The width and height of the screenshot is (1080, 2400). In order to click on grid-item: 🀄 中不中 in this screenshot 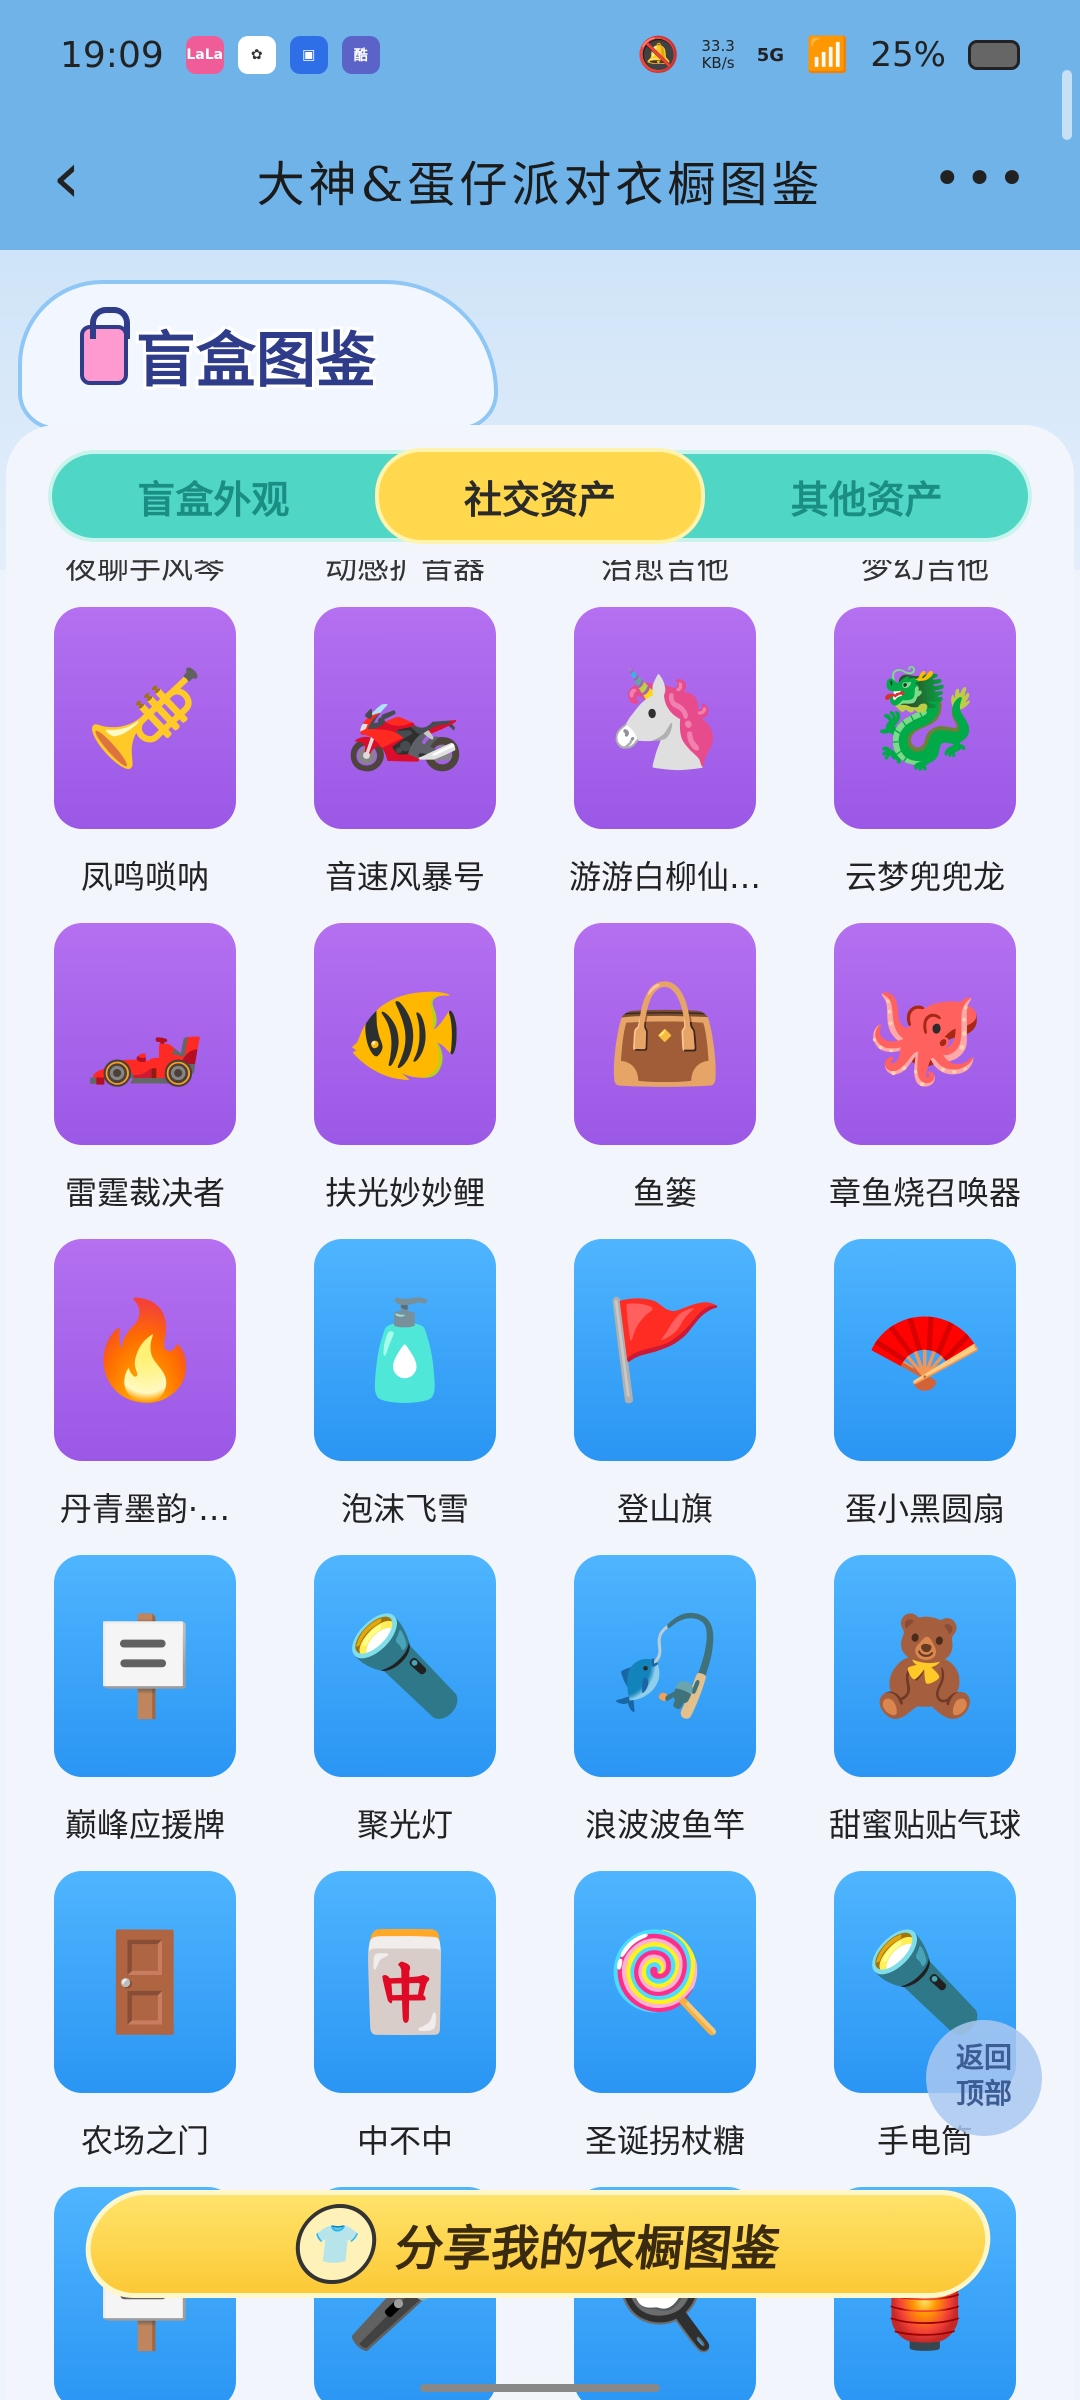, I will do `click(405, 2021)`.